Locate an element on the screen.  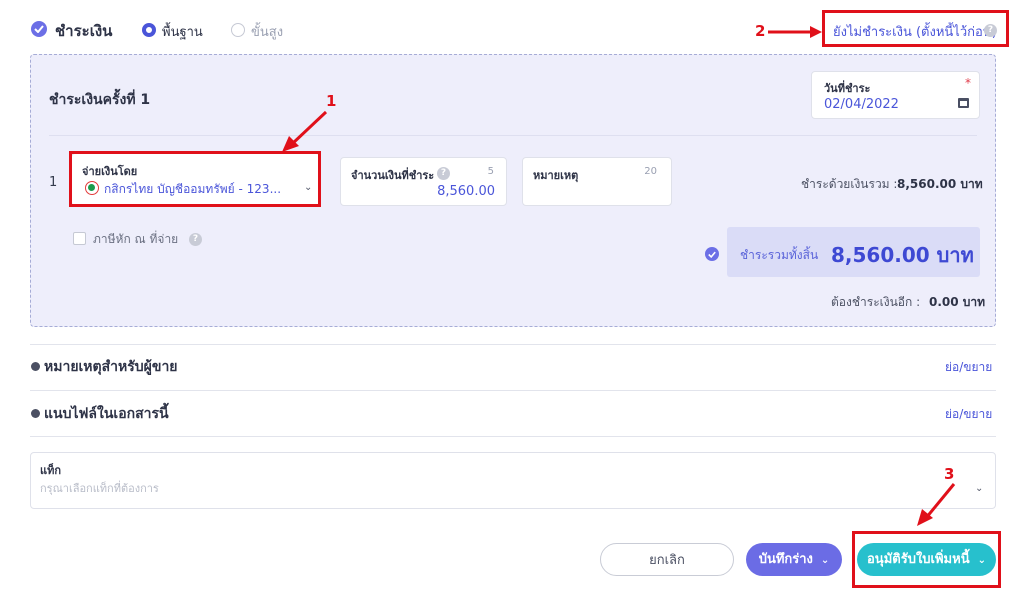
payment-date-label: วันที่ชำระ is located at coordinates (847, 88).